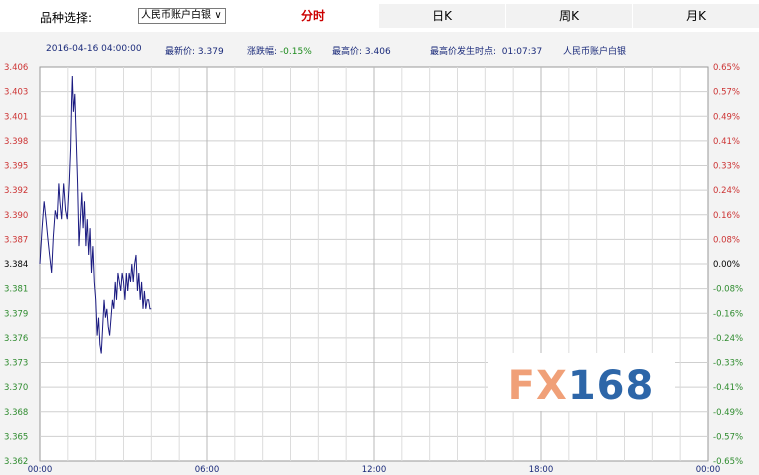 The width and height of the screenshot is (759, 475). What do you see at coordinates (726, 216) in the screenshot?
I see `y-right-tick-label: 0.16%` at bounding box center [726, 216].